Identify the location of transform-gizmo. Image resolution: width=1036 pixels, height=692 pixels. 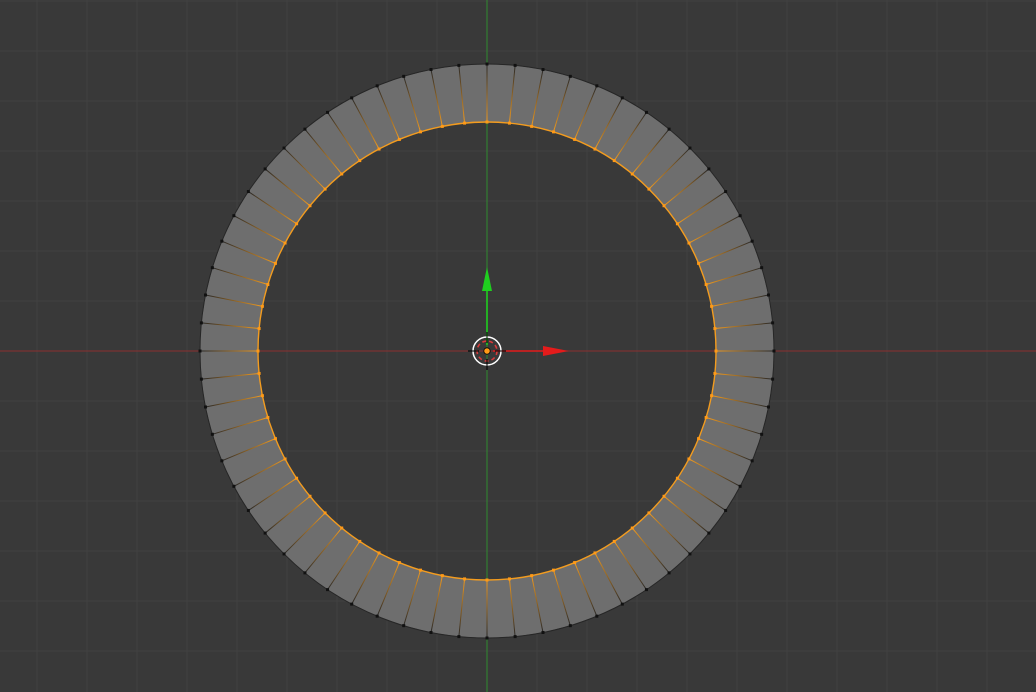
(525, 311).